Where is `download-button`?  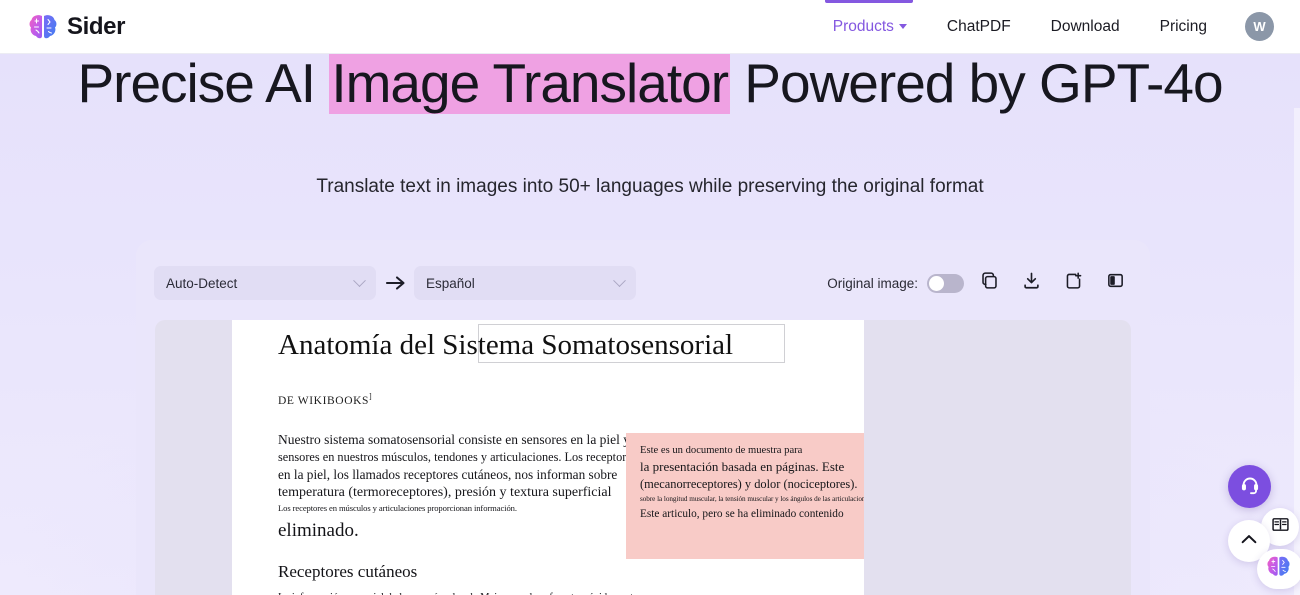 download-button is located at coordinates (1031, 283).